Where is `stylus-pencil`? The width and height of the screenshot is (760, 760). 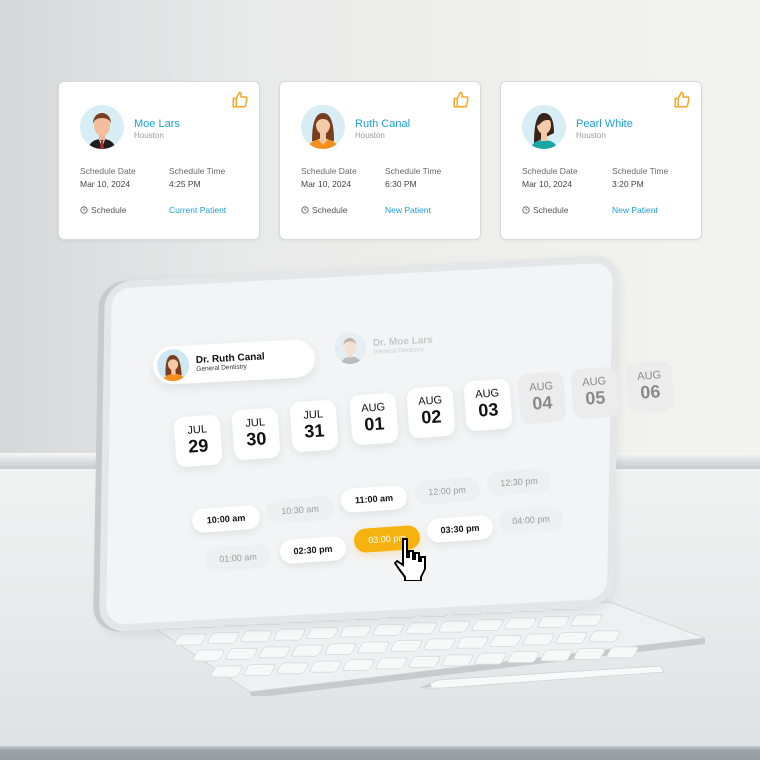
stylus-pencil is located at coordinates (542, 677).